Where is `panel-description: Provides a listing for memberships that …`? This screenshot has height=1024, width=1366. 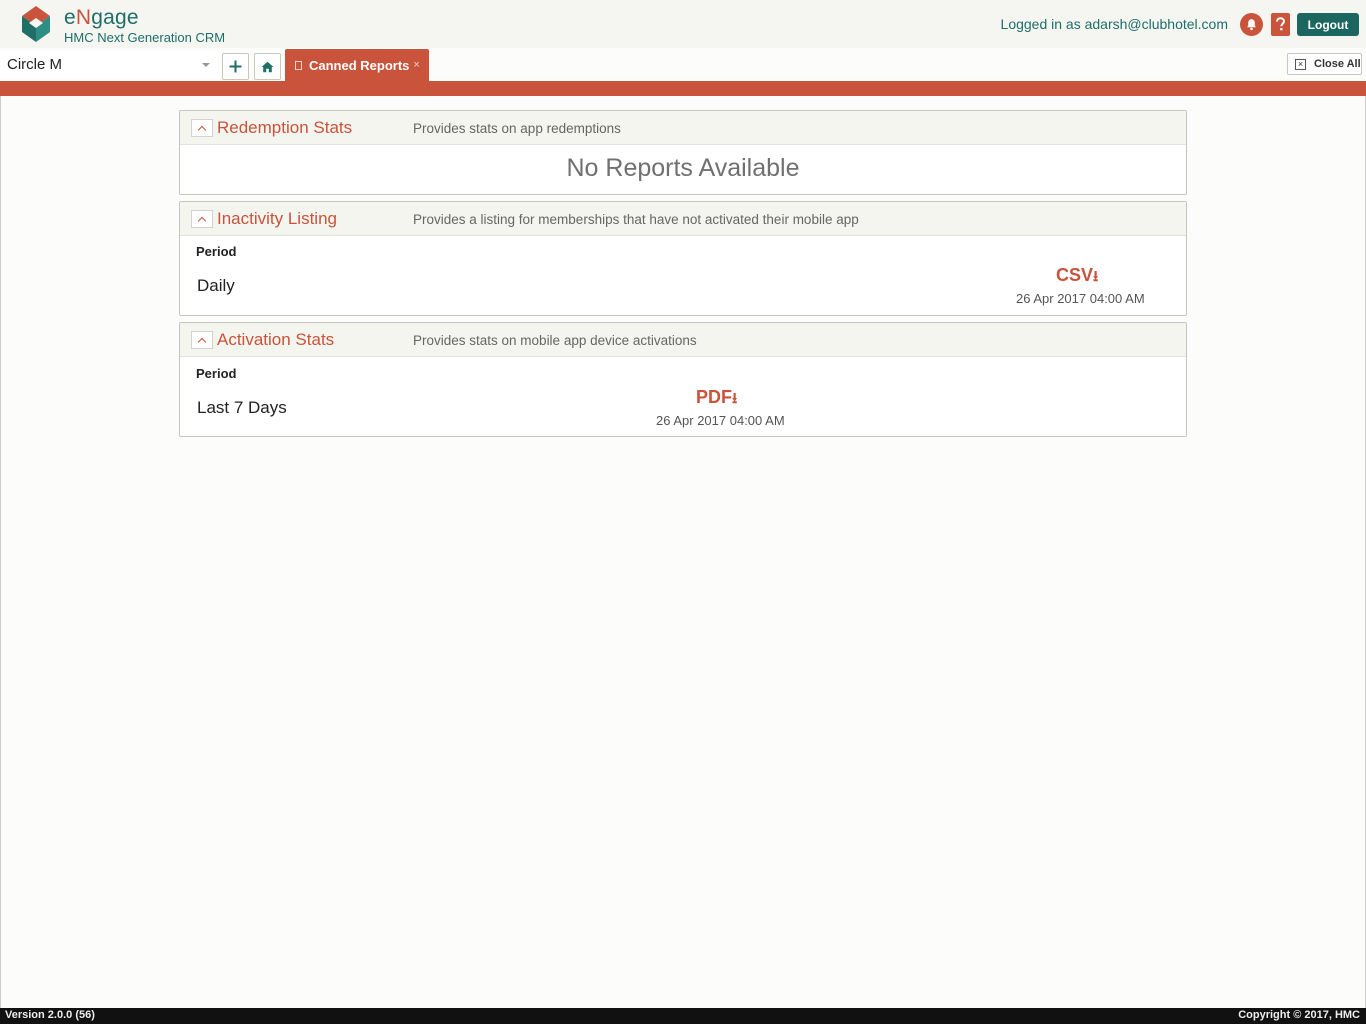 panel-description: Provides a listing for memberships that … is located at coordinates (636, 219).